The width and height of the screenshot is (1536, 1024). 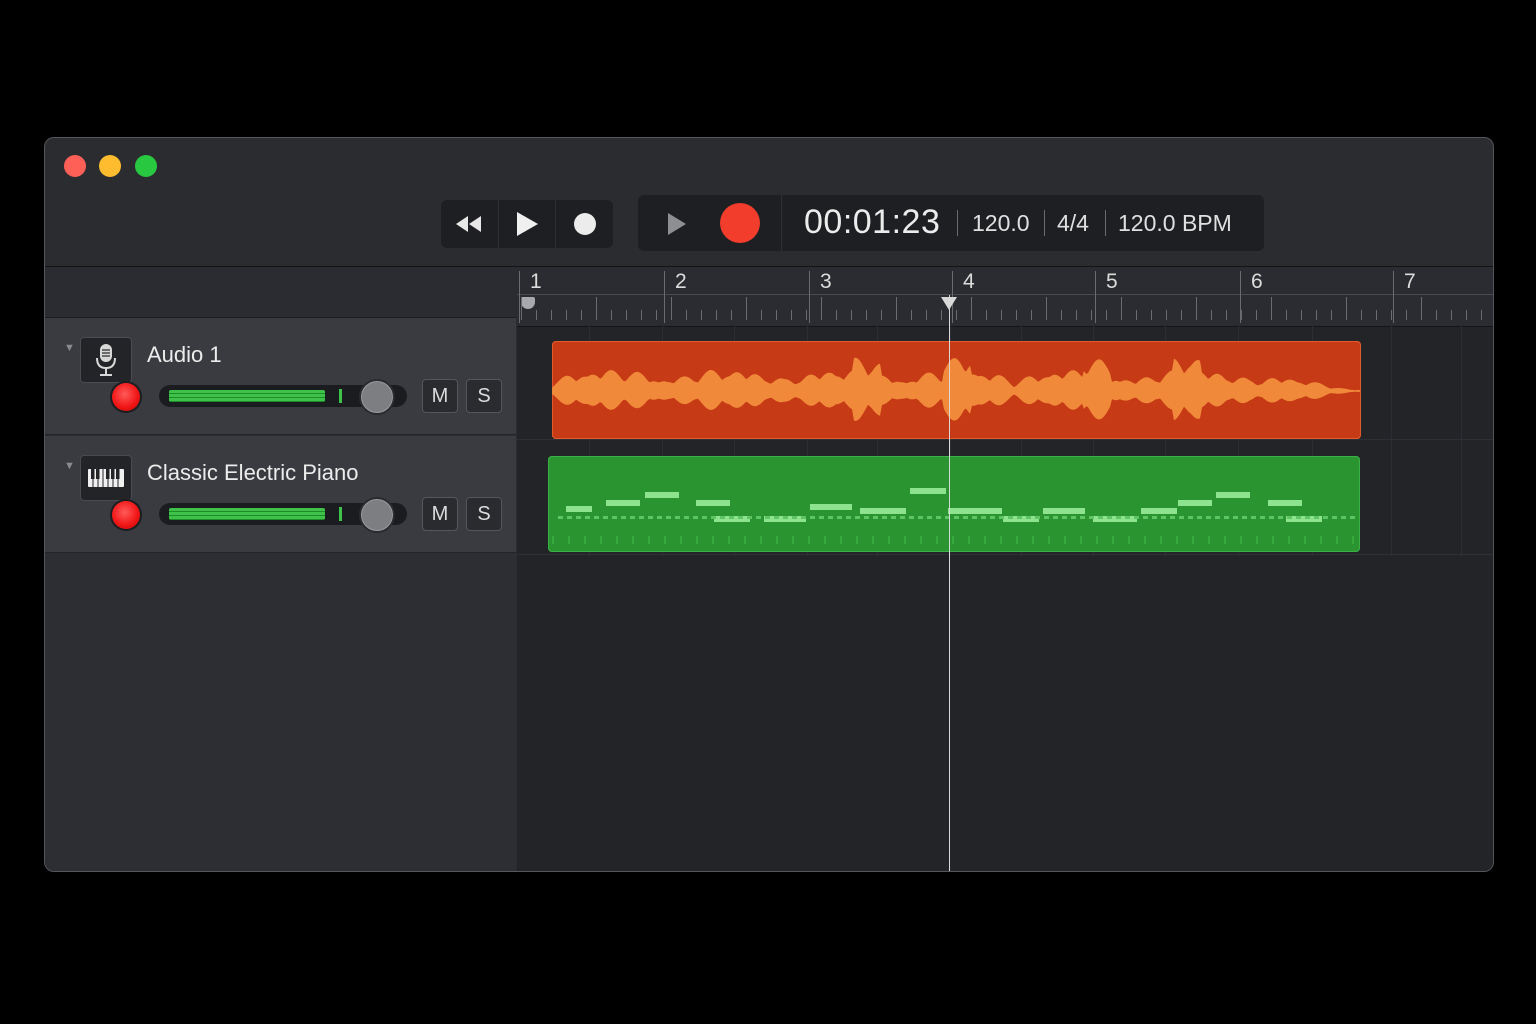 What do you see at coordinates (1073, 223) in the screenshot?
I see `time-signature-display: 4/4` at bounding box center [1073, 223].